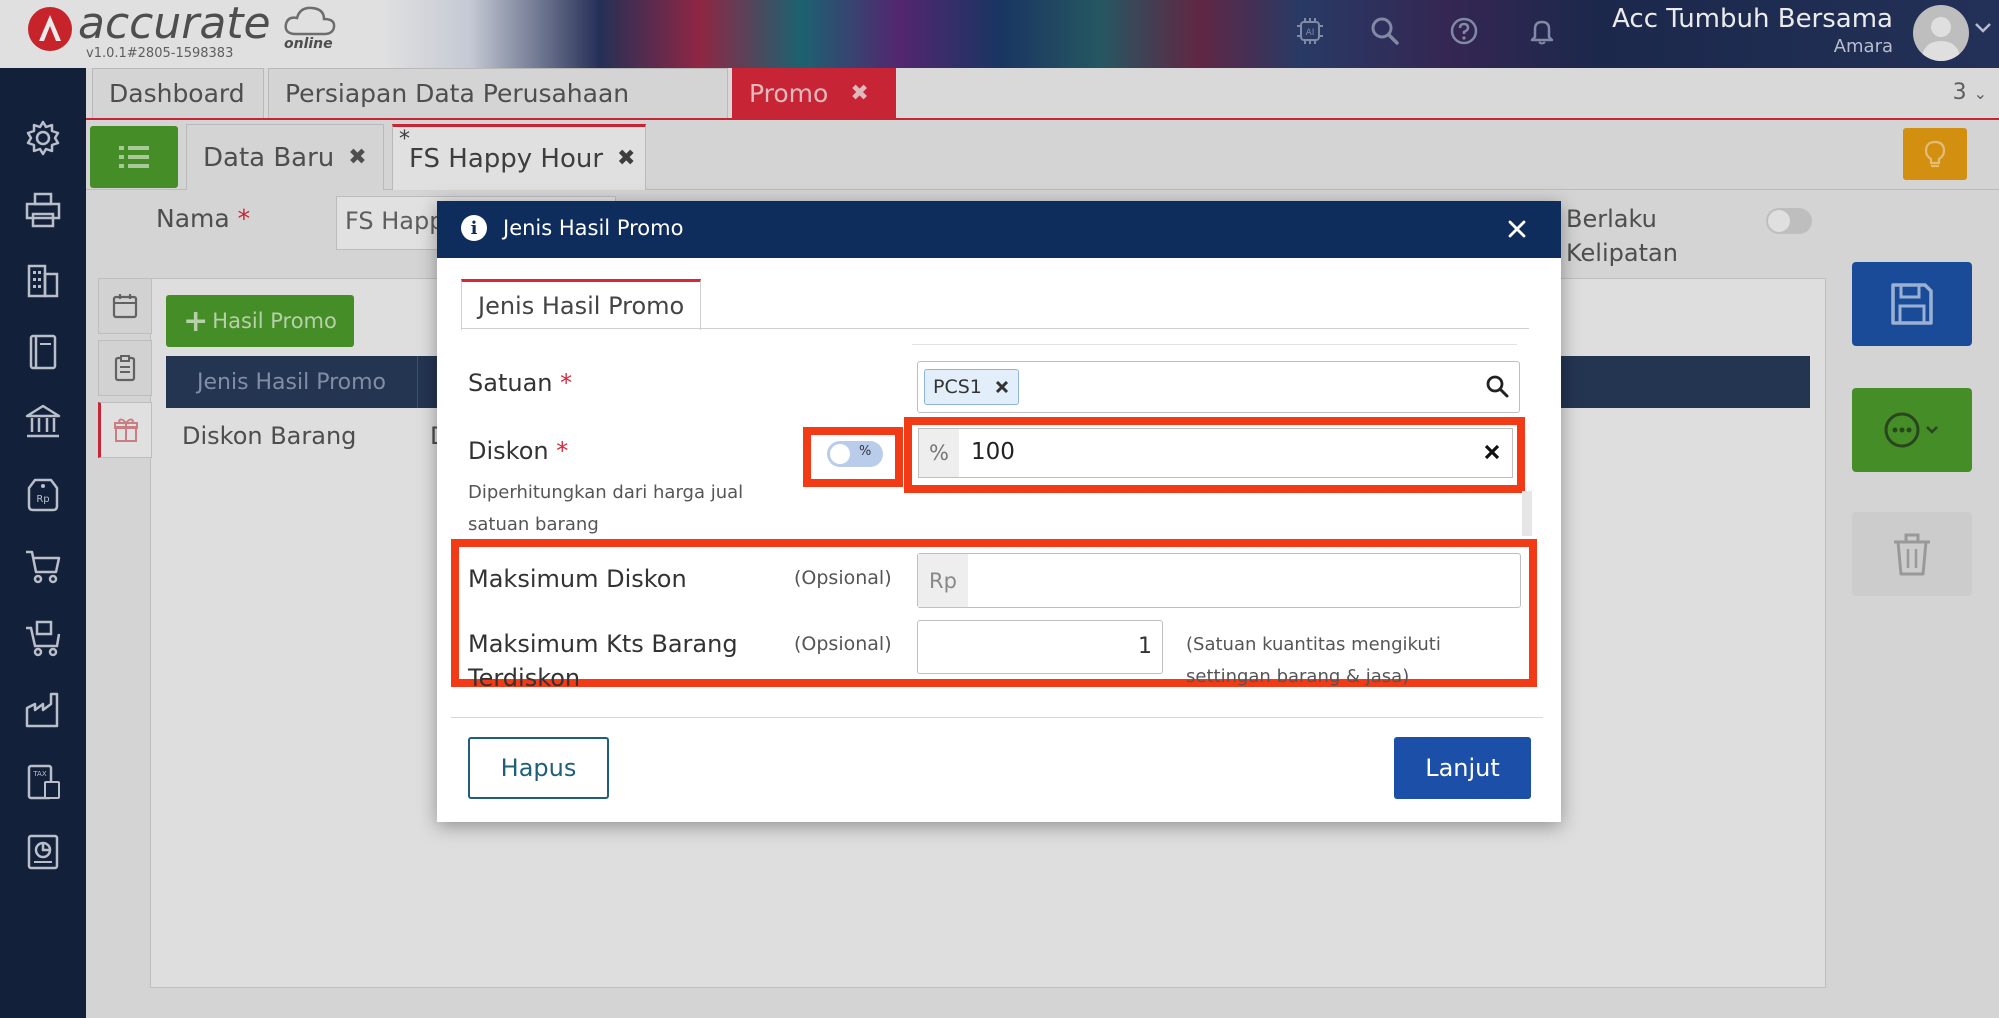 This screenshot has width=1999, height=1018. I want to click on lanjut-button: Lanjut, so click(1462, 768).